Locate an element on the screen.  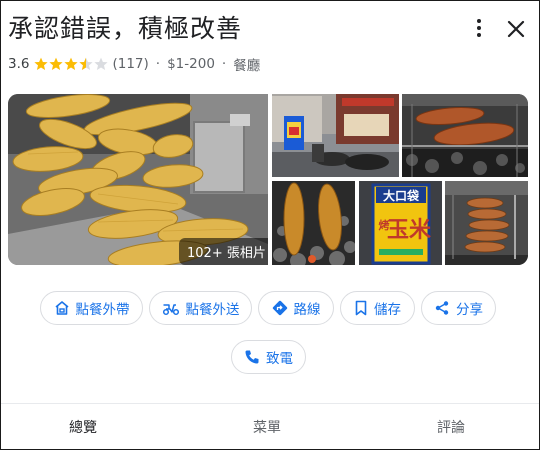
star-empty-icon is located at coordinates (101, 63).